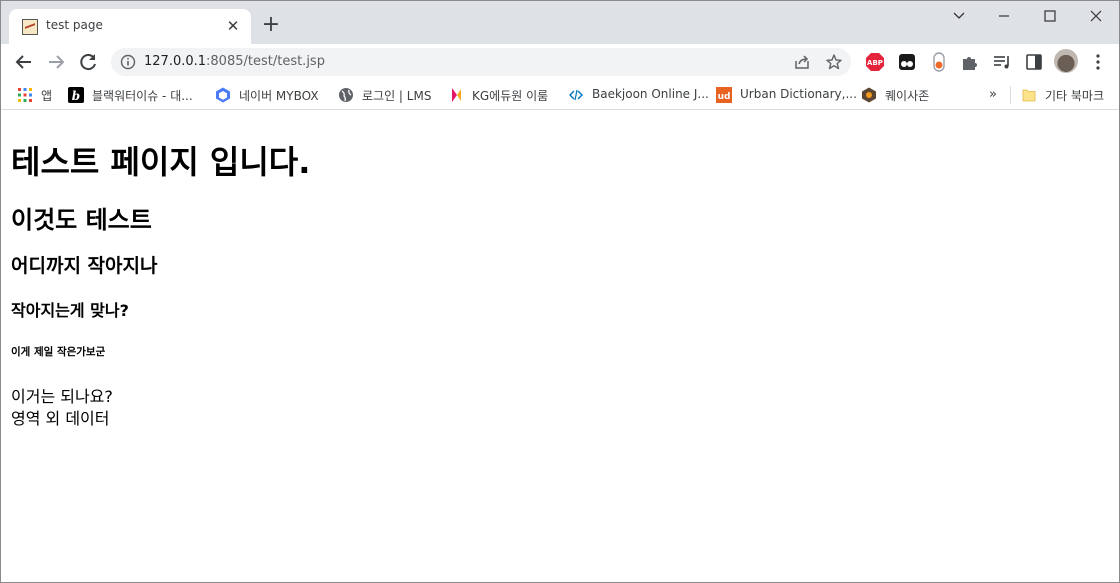 The height and width of the screenshot is (583, 1120). Describe the element at coordinates (74, 25) in the screenshot. I see `tab-title: test page` at that location.